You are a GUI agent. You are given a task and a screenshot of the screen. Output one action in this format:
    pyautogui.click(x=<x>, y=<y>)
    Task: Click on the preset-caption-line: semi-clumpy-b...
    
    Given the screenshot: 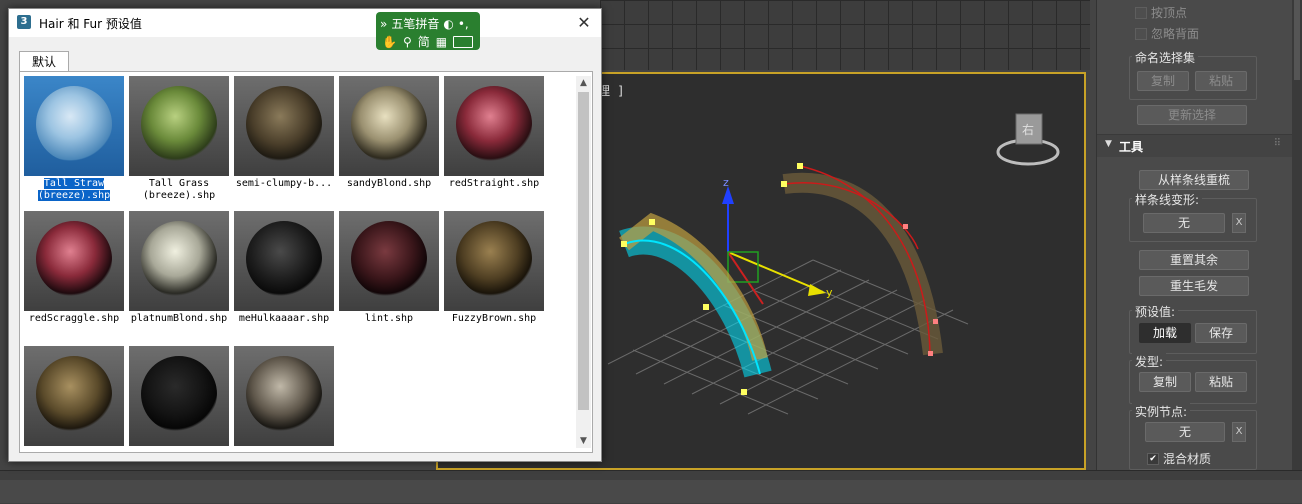 What is the action you would take?
    pyautogui.click(x=284, y=183)
    